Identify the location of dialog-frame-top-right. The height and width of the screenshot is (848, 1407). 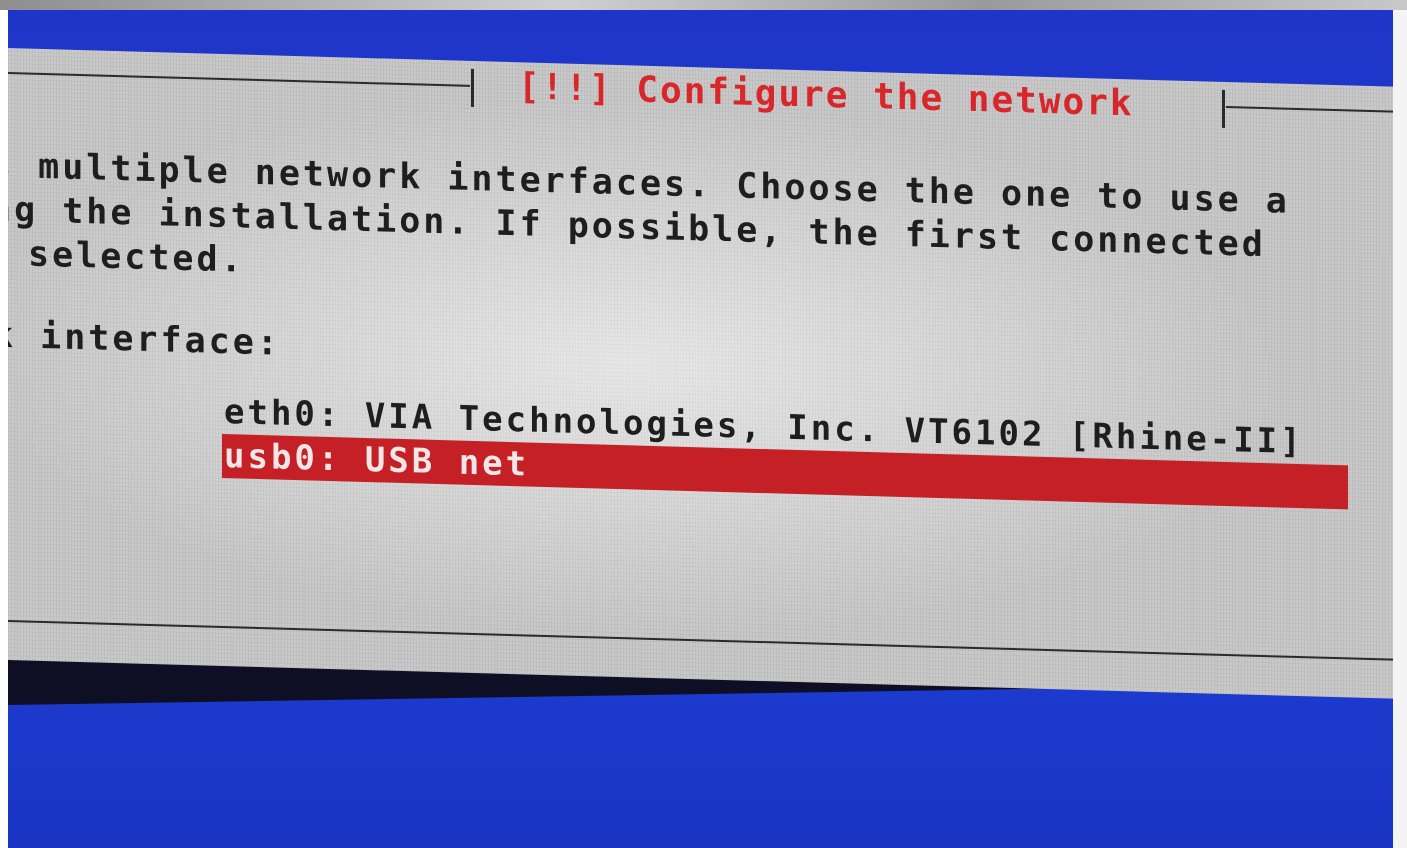
(1309, 109).